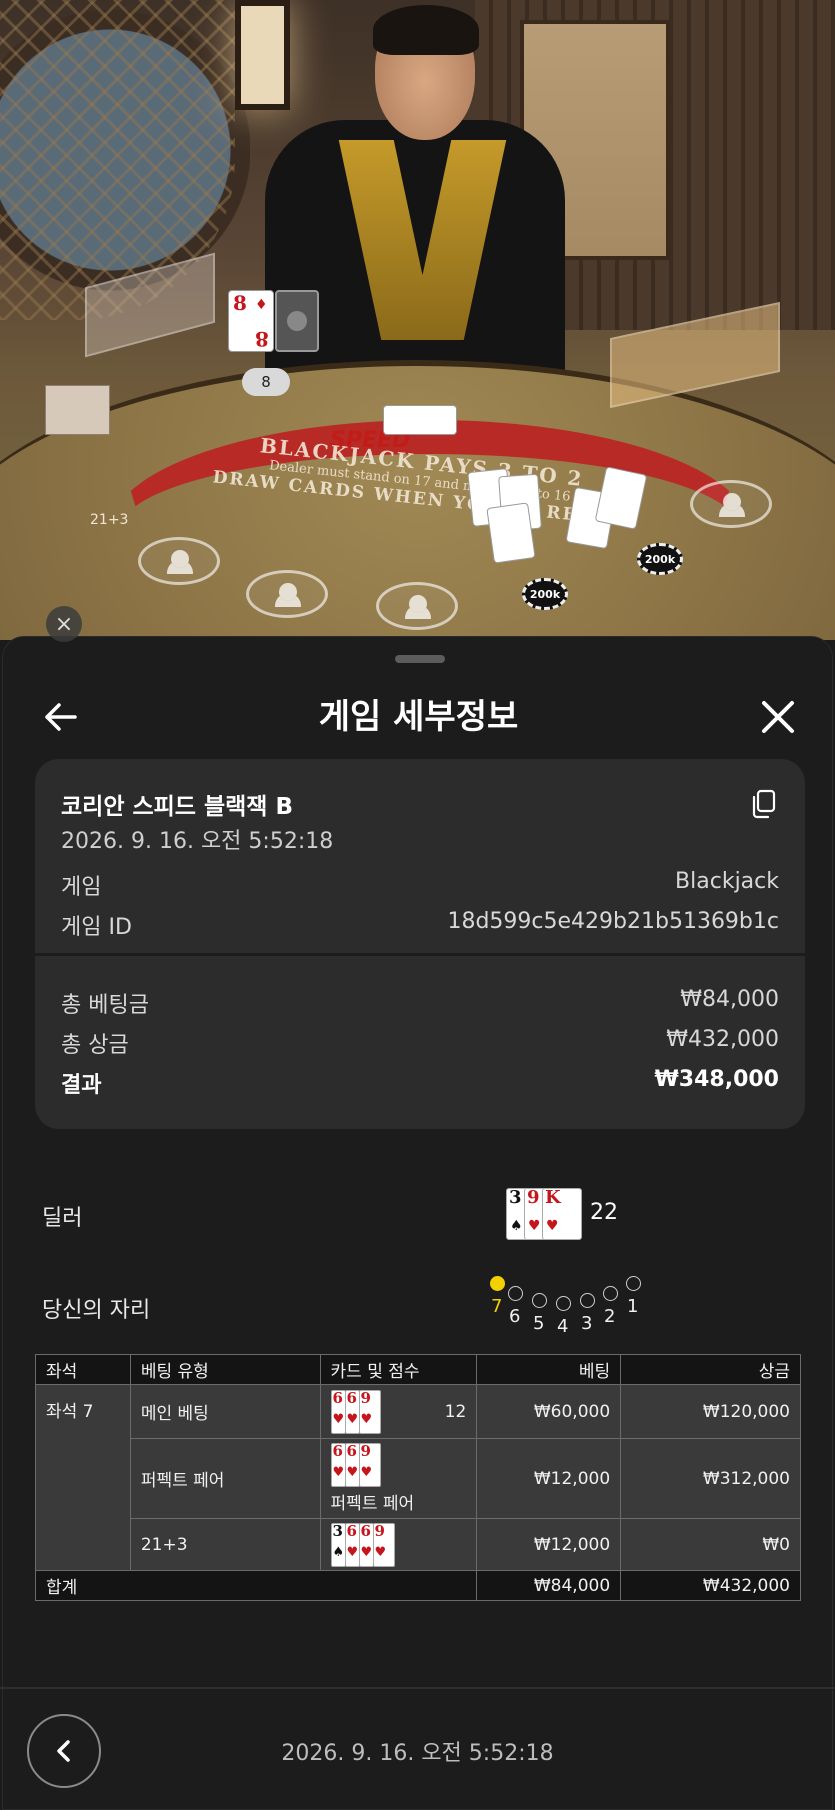  I want to click on dealer-hand-card: K ♥, so click(562, 1214).